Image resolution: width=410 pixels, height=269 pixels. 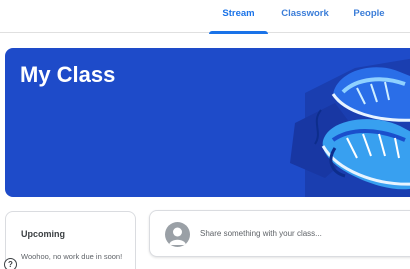 What do you see at coordinates (238, 17) in the screenshot?
I see `tab-stream: Stream` at bounding box center [238, 17].